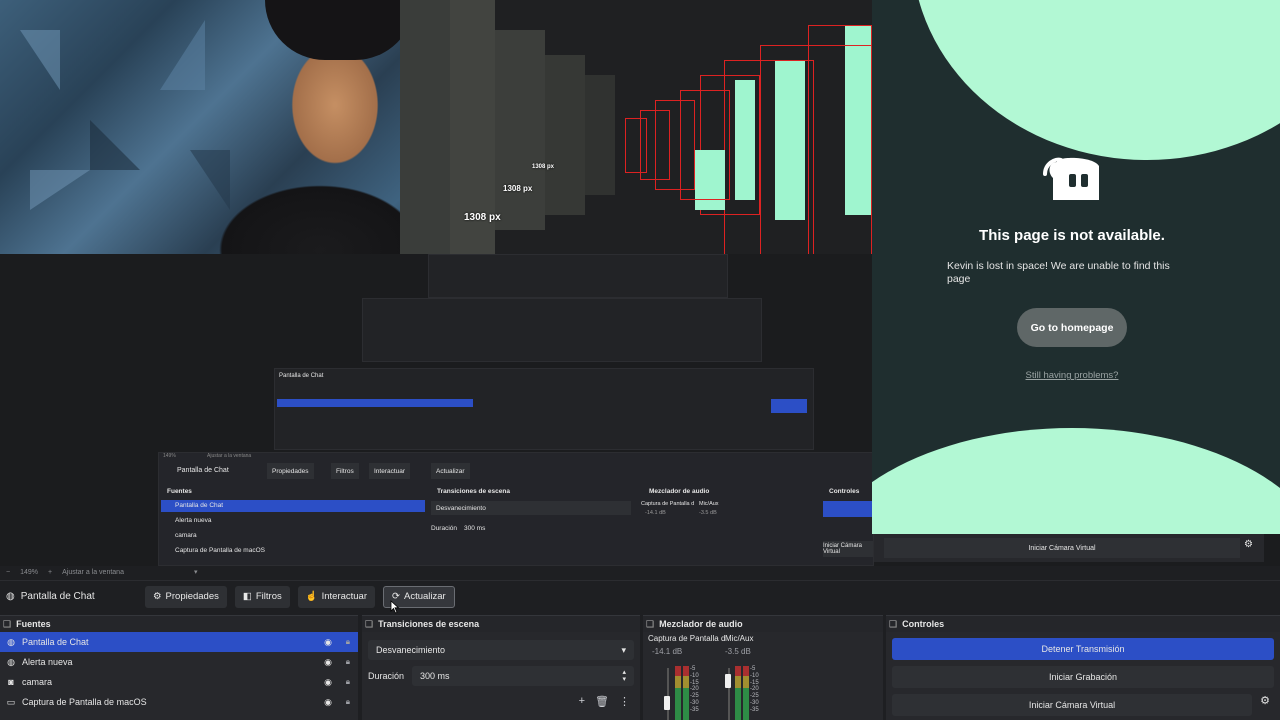 This screenshot has width=1280, height=720. I want to click on source-item: ◙ camara ◉ 🔒︎, so click(179, 682).